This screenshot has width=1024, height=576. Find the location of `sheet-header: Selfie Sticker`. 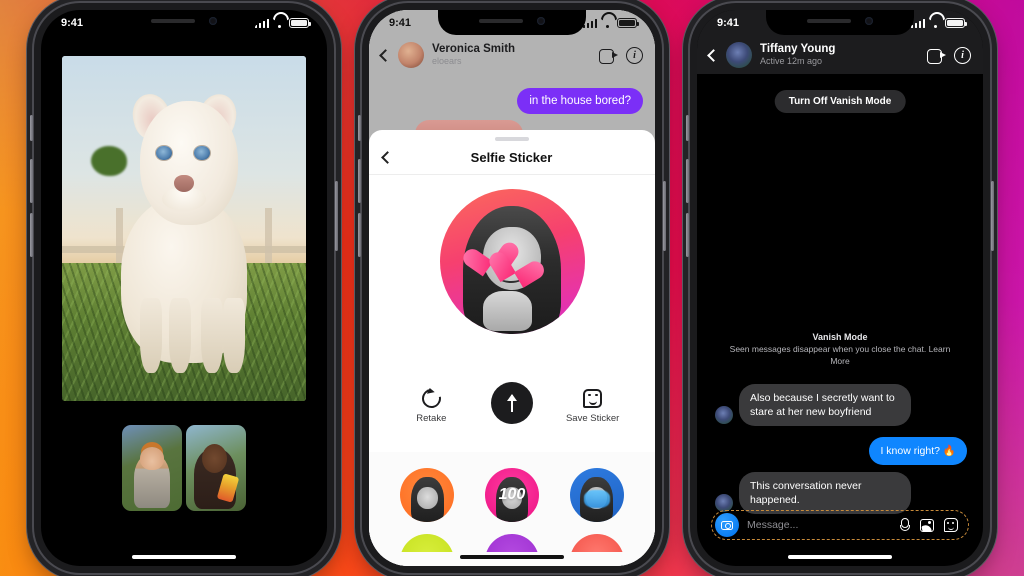

sheet-header: Selfie Sticker is located at coordinates (512, 158).